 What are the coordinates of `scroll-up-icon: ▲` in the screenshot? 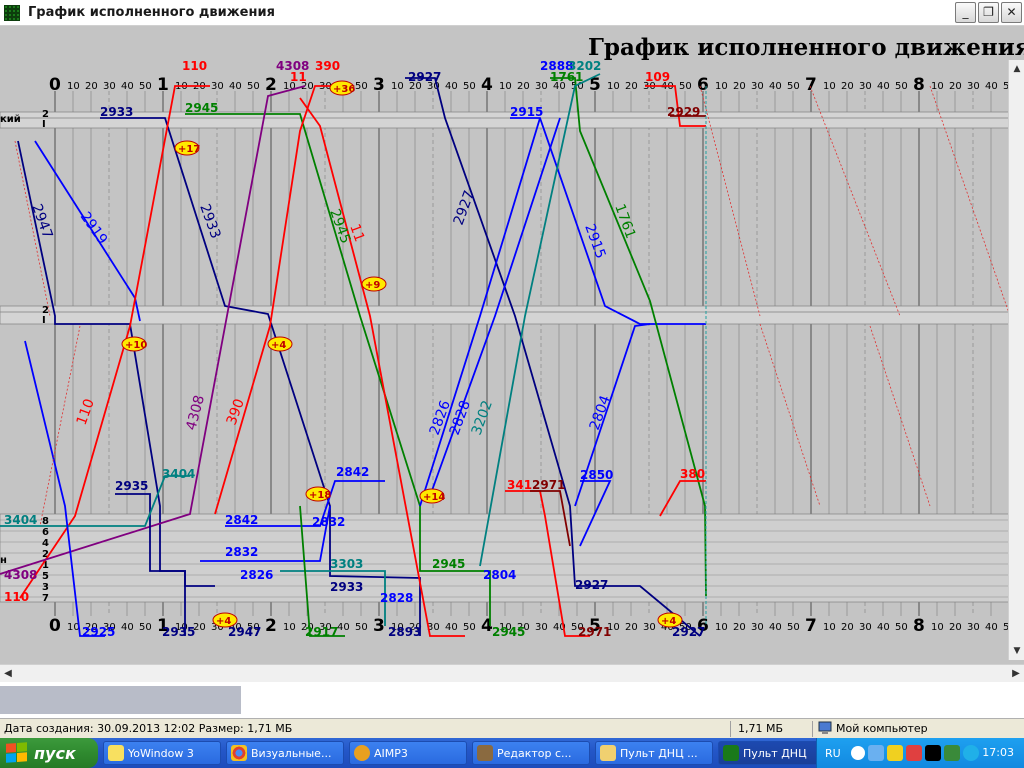 It's located at (1016, 69).